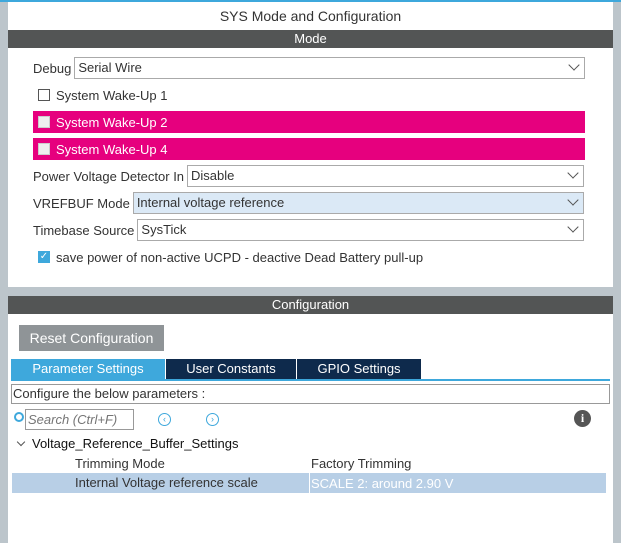 Image resolution: width=621 pixels, height=543 pixels. I want to click on debug-select: Serial Wire, so click(330, 68).